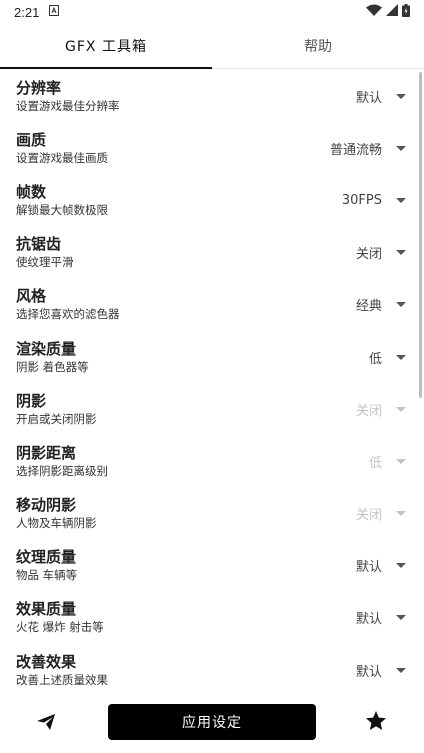 The width and height of the screenshot is (424, 753). I want to click on setting-row: 帧数 解锁最大帧数极限 30FPS, so click(212, 200).